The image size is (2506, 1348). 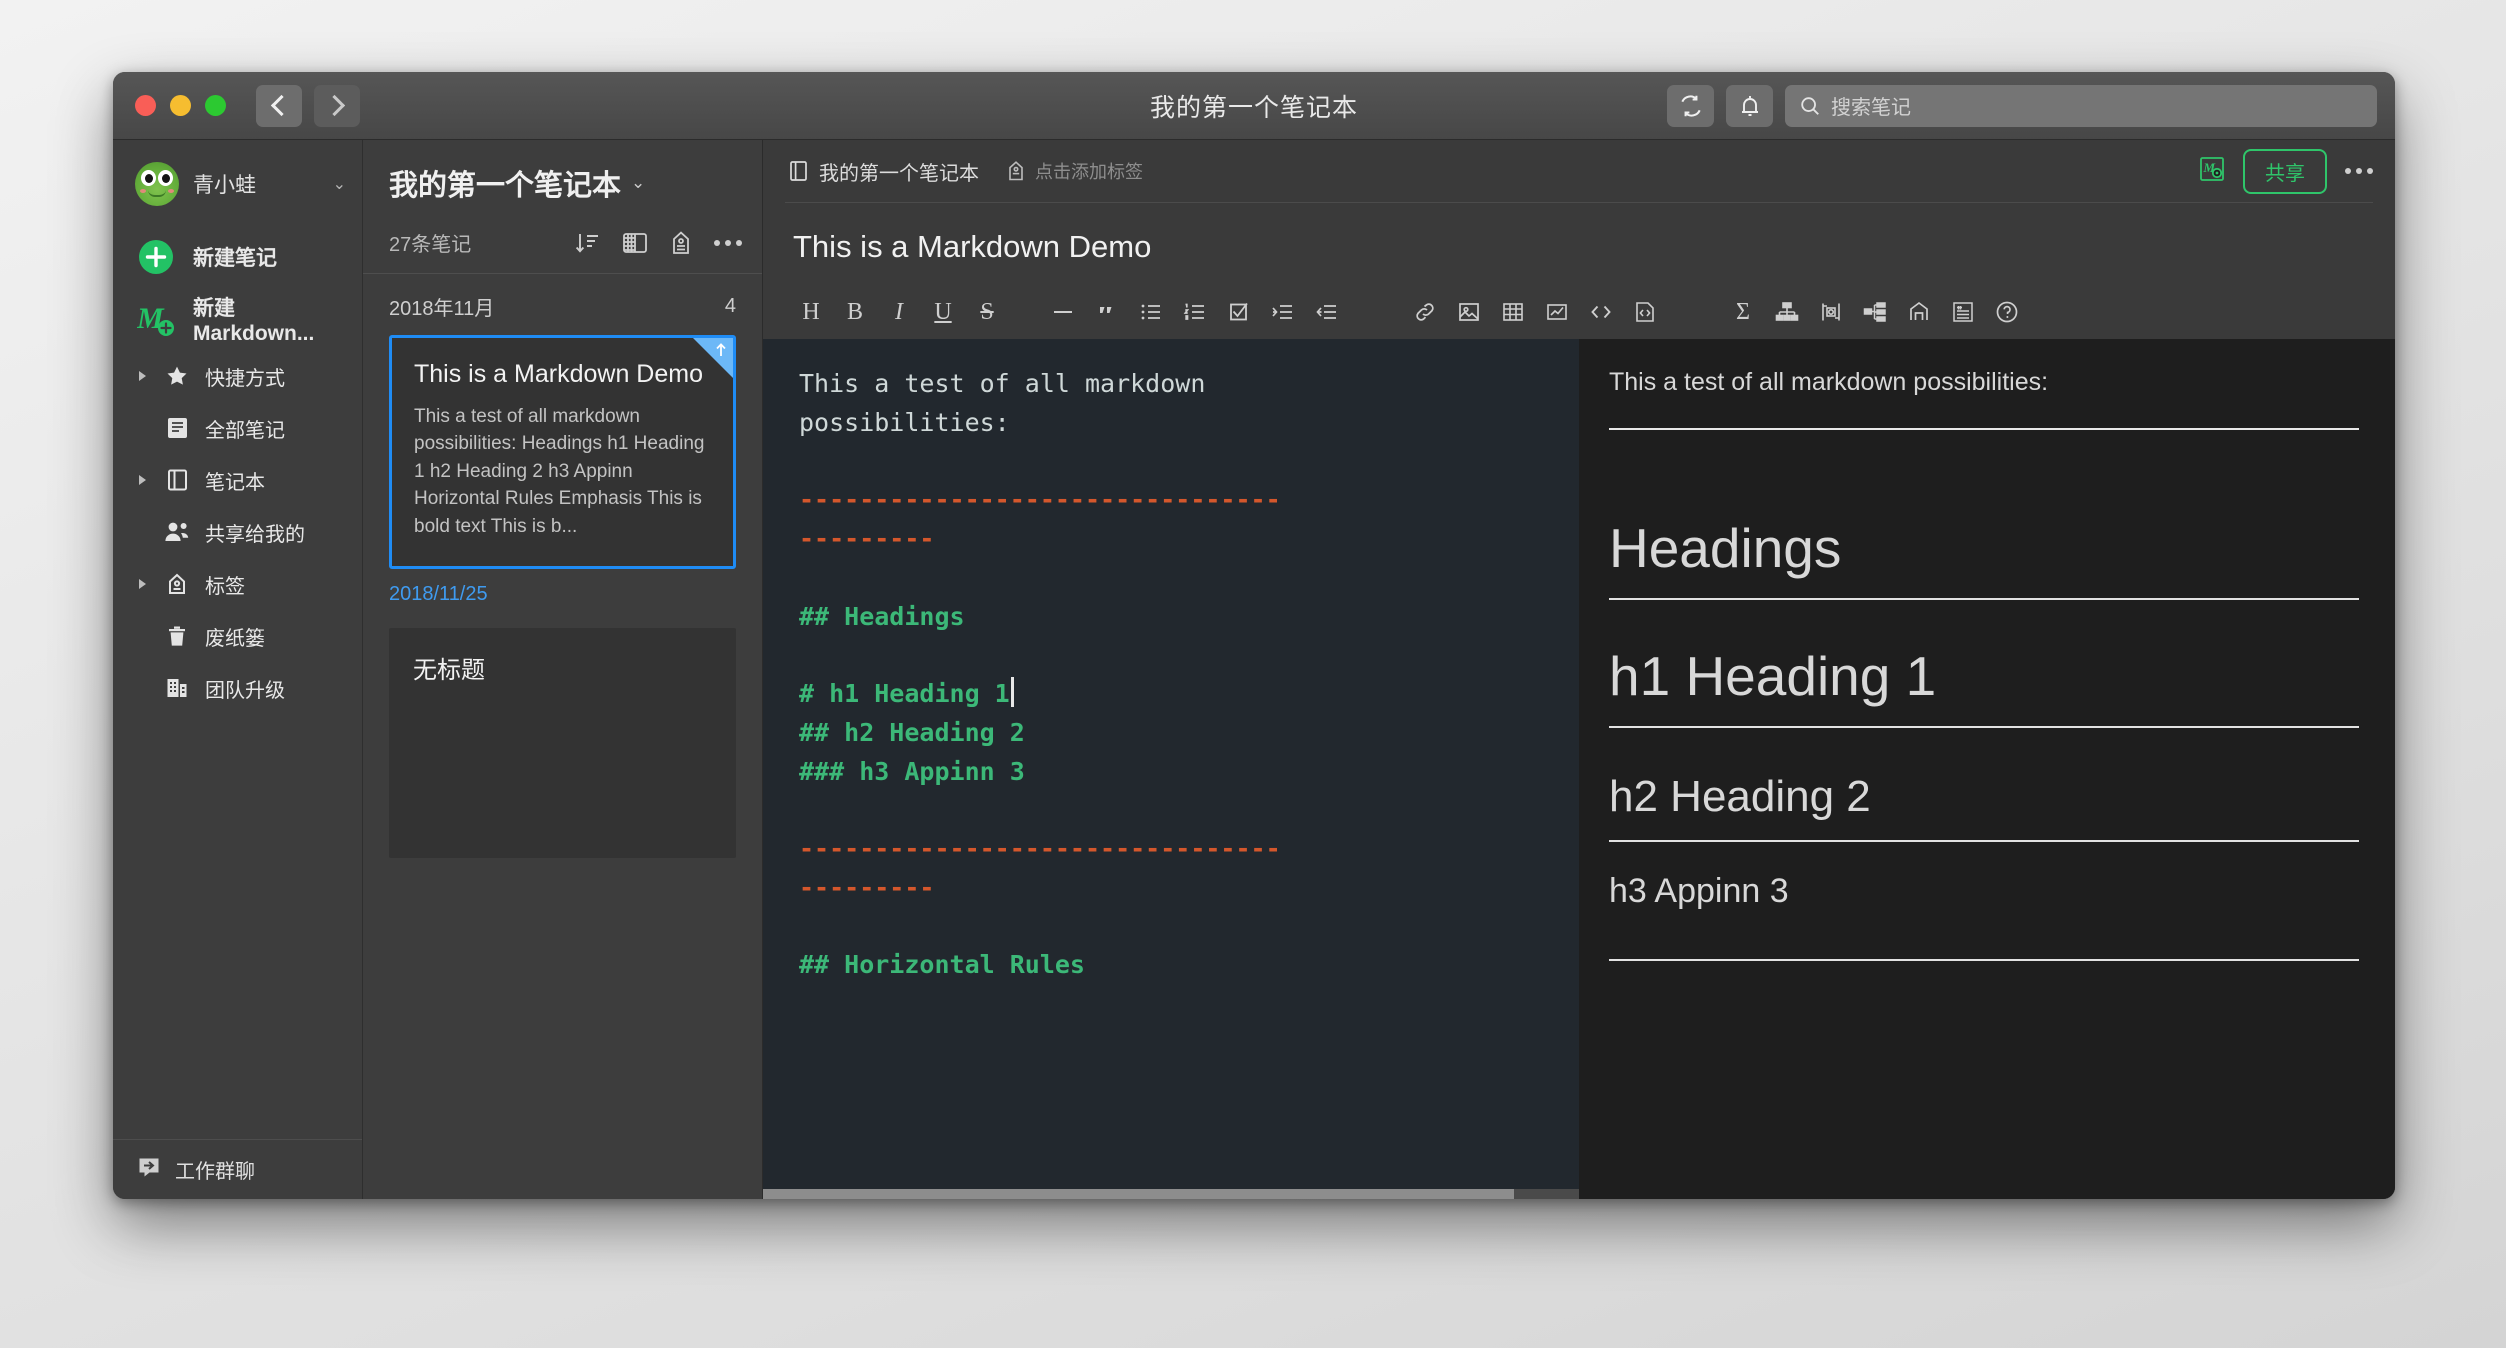 What do you see at coordinates (237, 584) in the screenshot?
I see `sidebar-item-tags: 标签` at bounding box center [237, 584].